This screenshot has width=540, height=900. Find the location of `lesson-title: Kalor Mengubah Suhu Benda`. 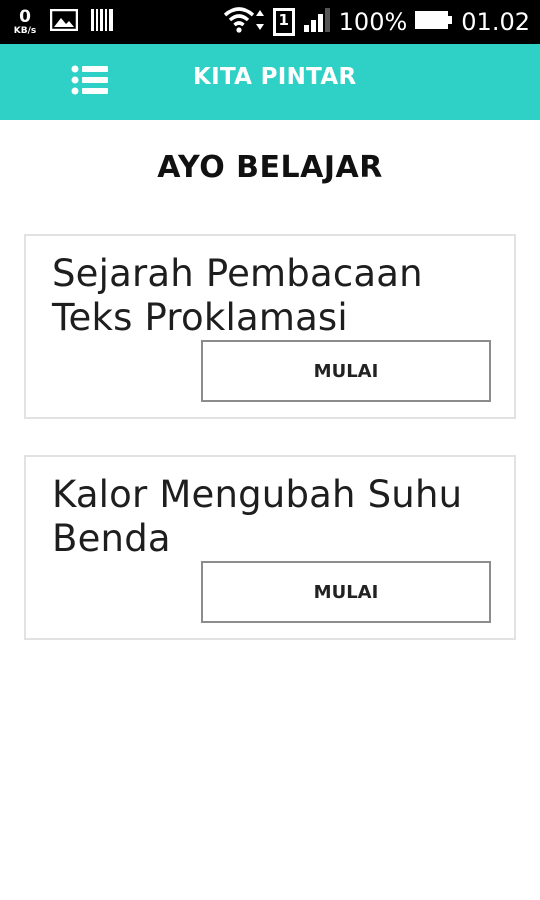

lesson-title: Kalor Mengubah Suhu Benda is located at coordinates (257, 516).